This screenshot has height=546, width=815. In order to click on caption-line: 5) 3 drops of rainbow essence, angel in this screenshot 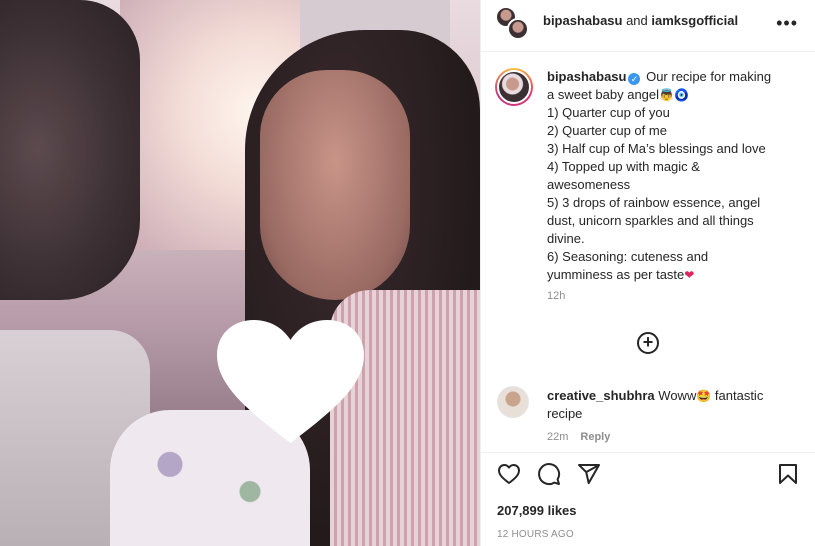, I will do `click(654, 202)`.